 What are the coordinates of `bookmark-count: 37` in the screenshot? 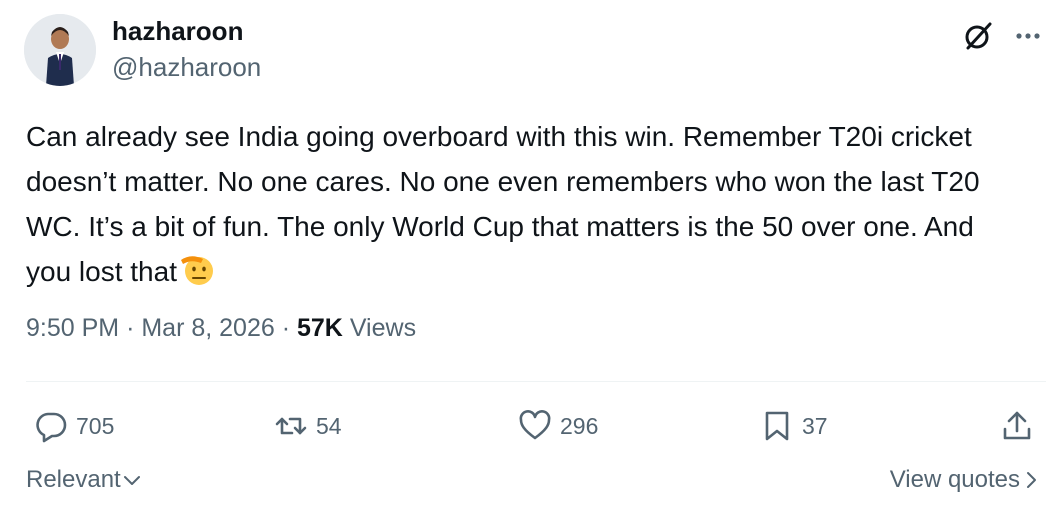 It's located at (815, 425).